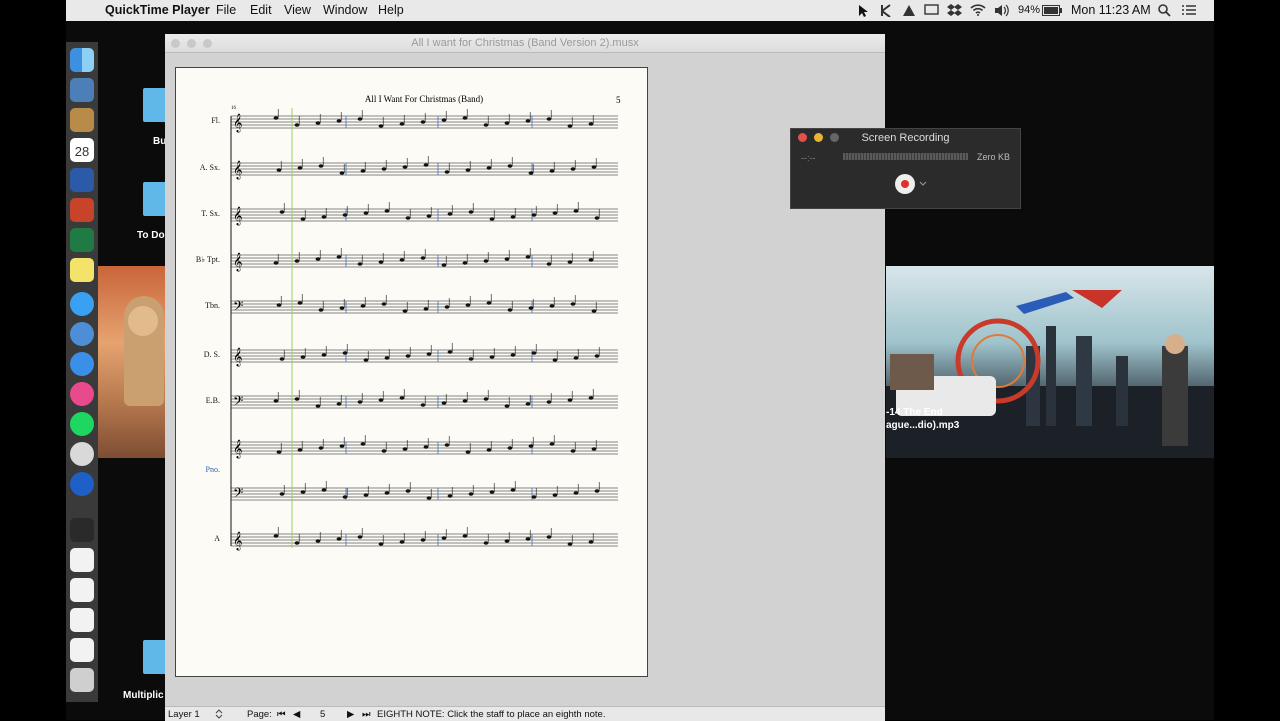 The image size is (1280, 721). Describe the element at coordinates (1002, 10) in the screenshot. I see `volume-icon` at that location.